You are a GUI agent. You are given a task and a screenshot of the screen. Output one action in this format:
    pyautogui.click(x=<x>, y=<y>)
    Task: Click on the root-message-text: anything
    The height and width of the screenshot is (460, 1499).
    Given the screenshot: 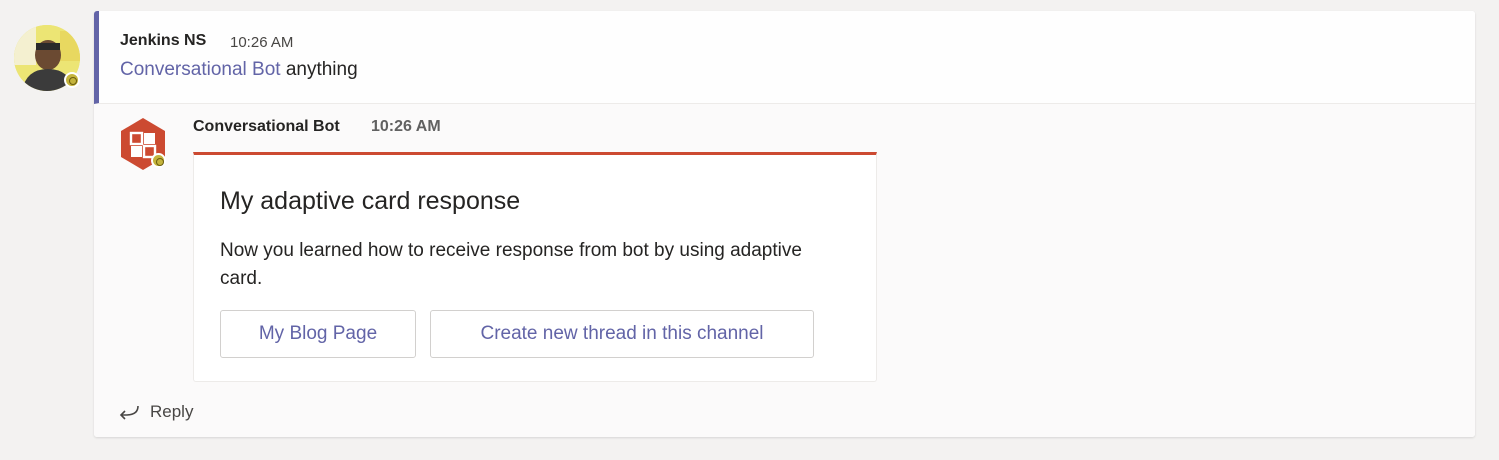 What is the action you would take?
    pyautogui.click(x=319, y=69)
    